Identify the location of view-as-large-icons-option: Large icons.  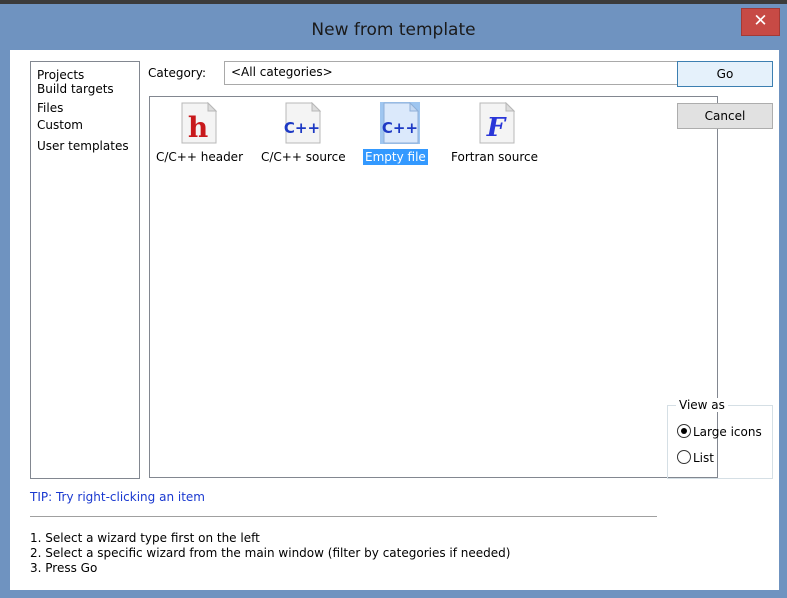
(719, 431).